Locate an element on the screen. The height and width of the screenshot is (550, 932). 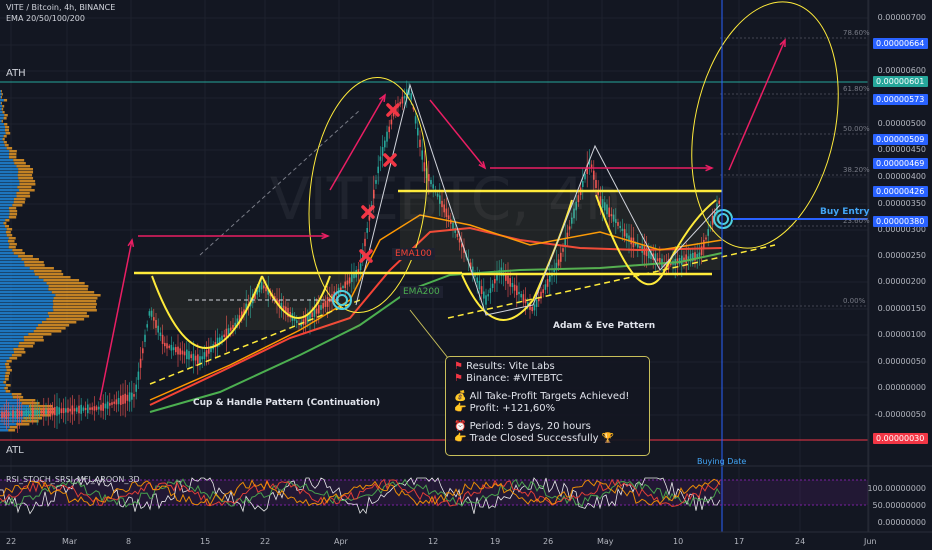
fib-level-label: 78.60% is located at coordinates (856, 33).